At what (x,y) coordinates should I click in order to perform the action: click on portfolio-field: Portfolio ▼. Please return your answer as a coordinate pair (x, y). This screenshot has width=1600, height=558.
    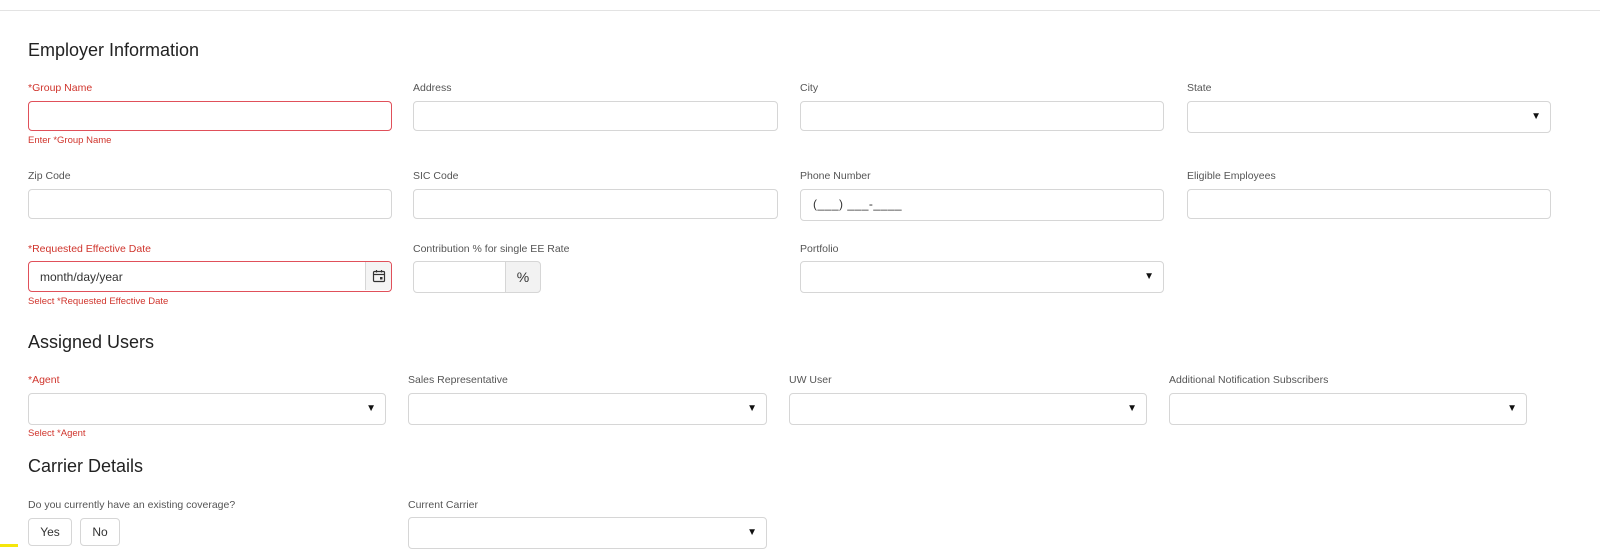
    Looking at the image, I should click on (982, 269).